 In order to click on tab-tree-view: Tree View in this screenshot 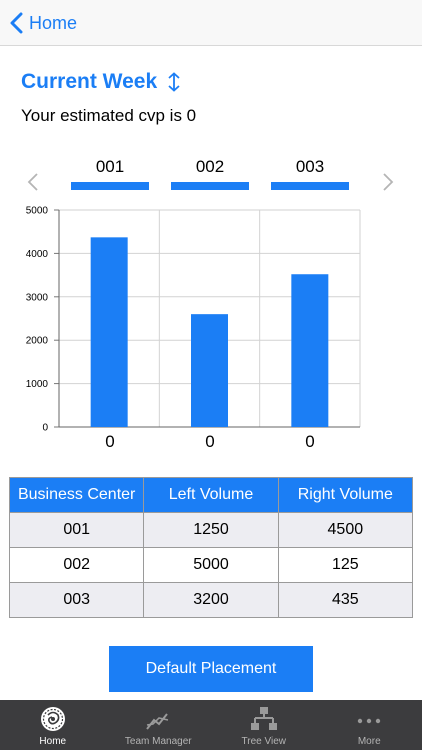, I will do `click(264, 725)`.